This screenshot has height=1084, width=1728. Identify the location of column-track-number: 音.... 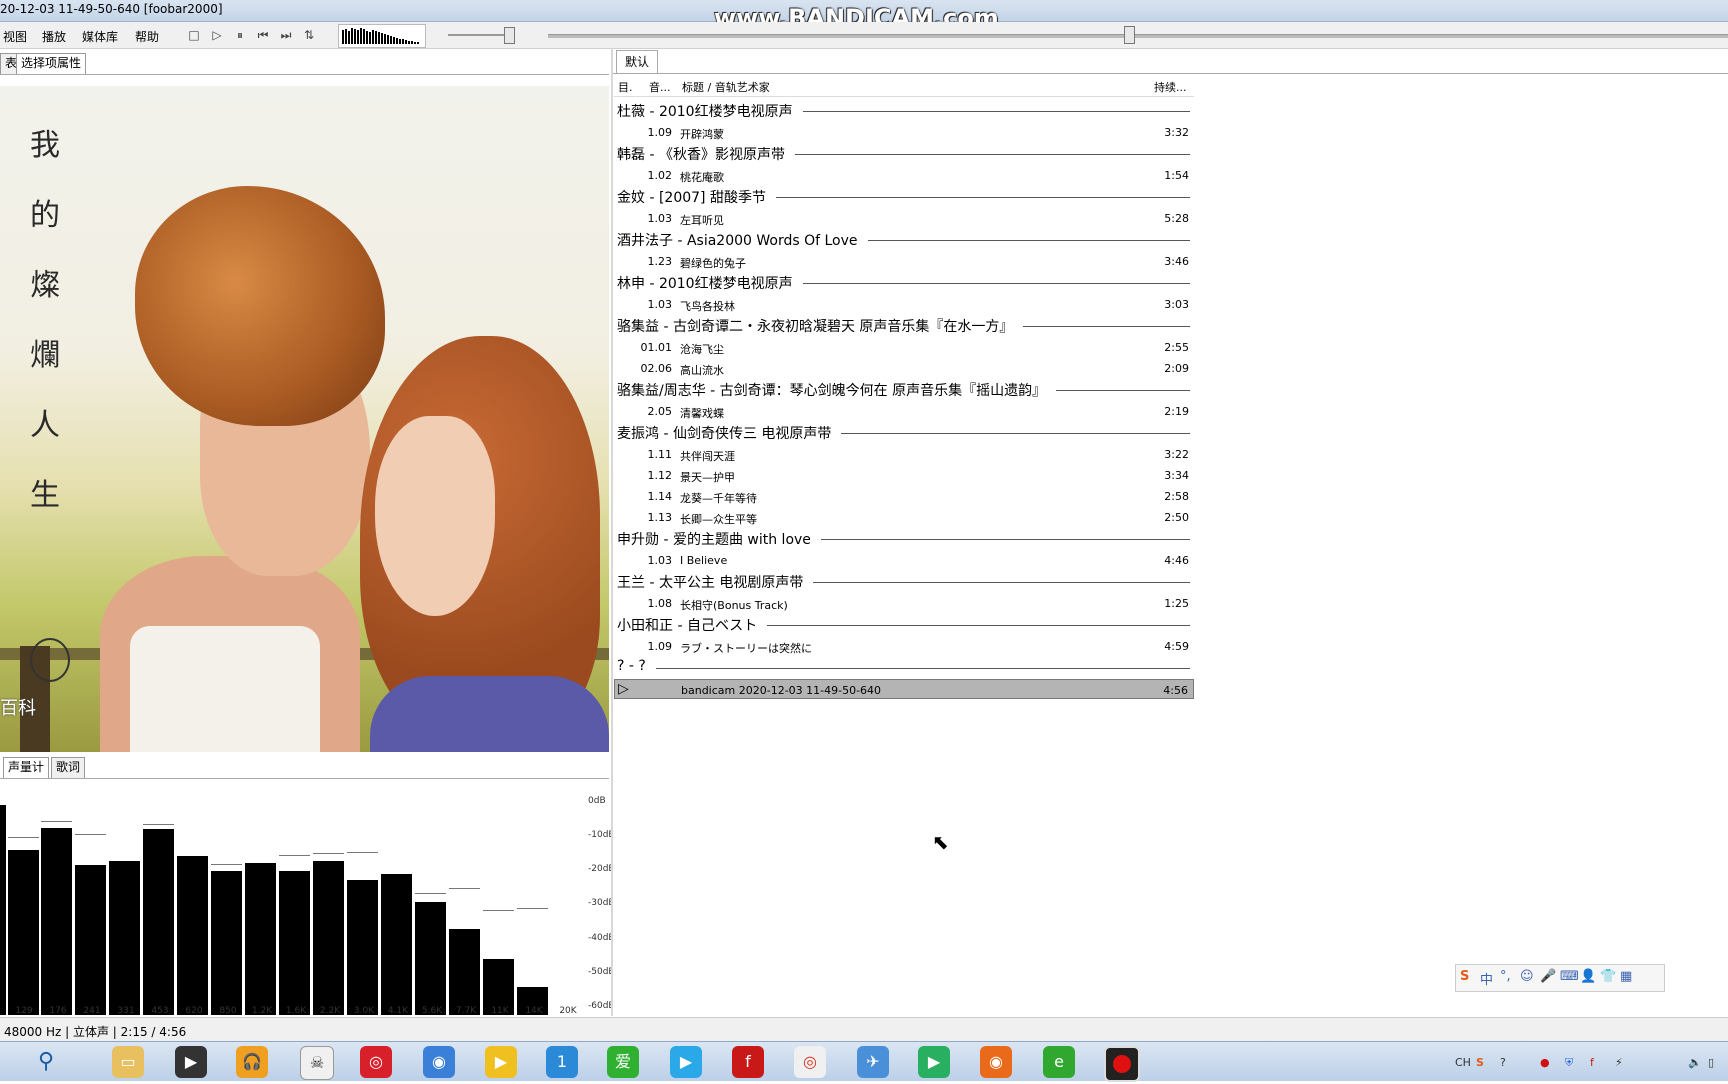
(660, 87).